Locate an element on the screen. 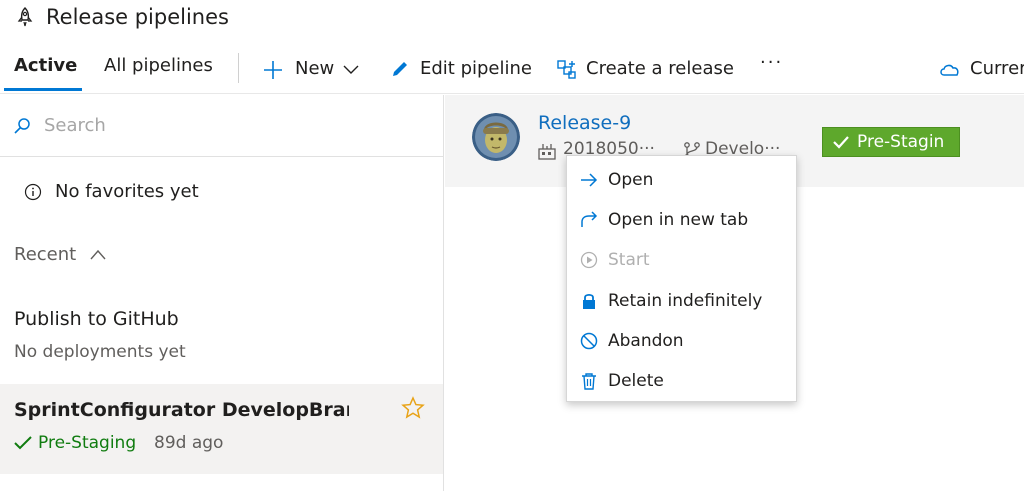 The height and width of the screenshot is (491, 1024). star-icon is located at coordinates (413, 408).